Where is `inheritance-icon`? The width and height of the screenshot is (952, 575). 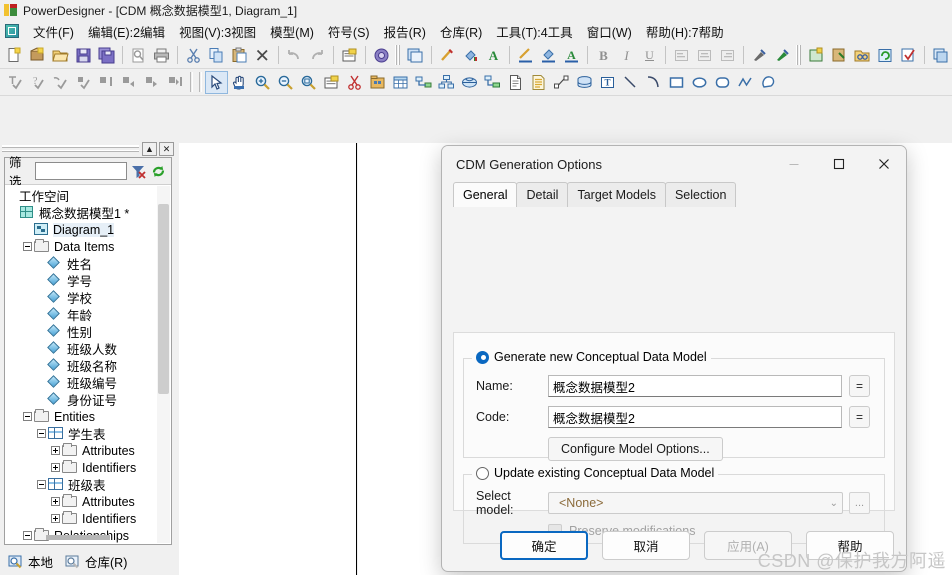 inheritance-icon is located at coordinates (446, 82).